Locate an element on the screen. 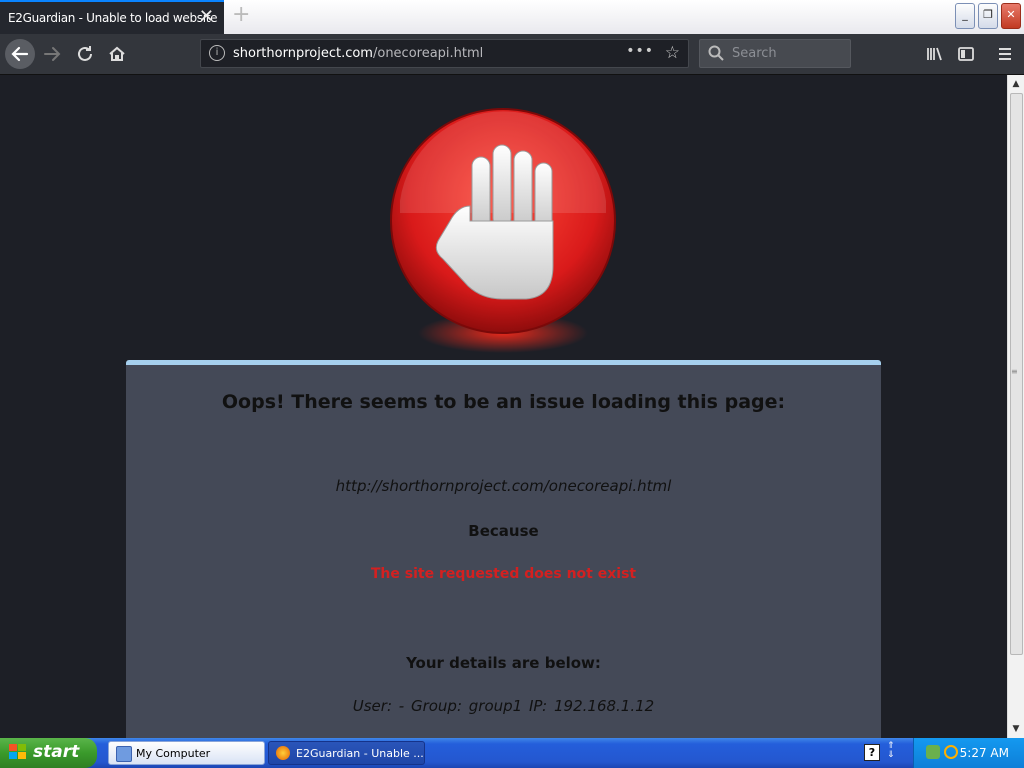 This screenshot has height=768, width=1024. new-tab-button: + is located at coordinates (241, 14).